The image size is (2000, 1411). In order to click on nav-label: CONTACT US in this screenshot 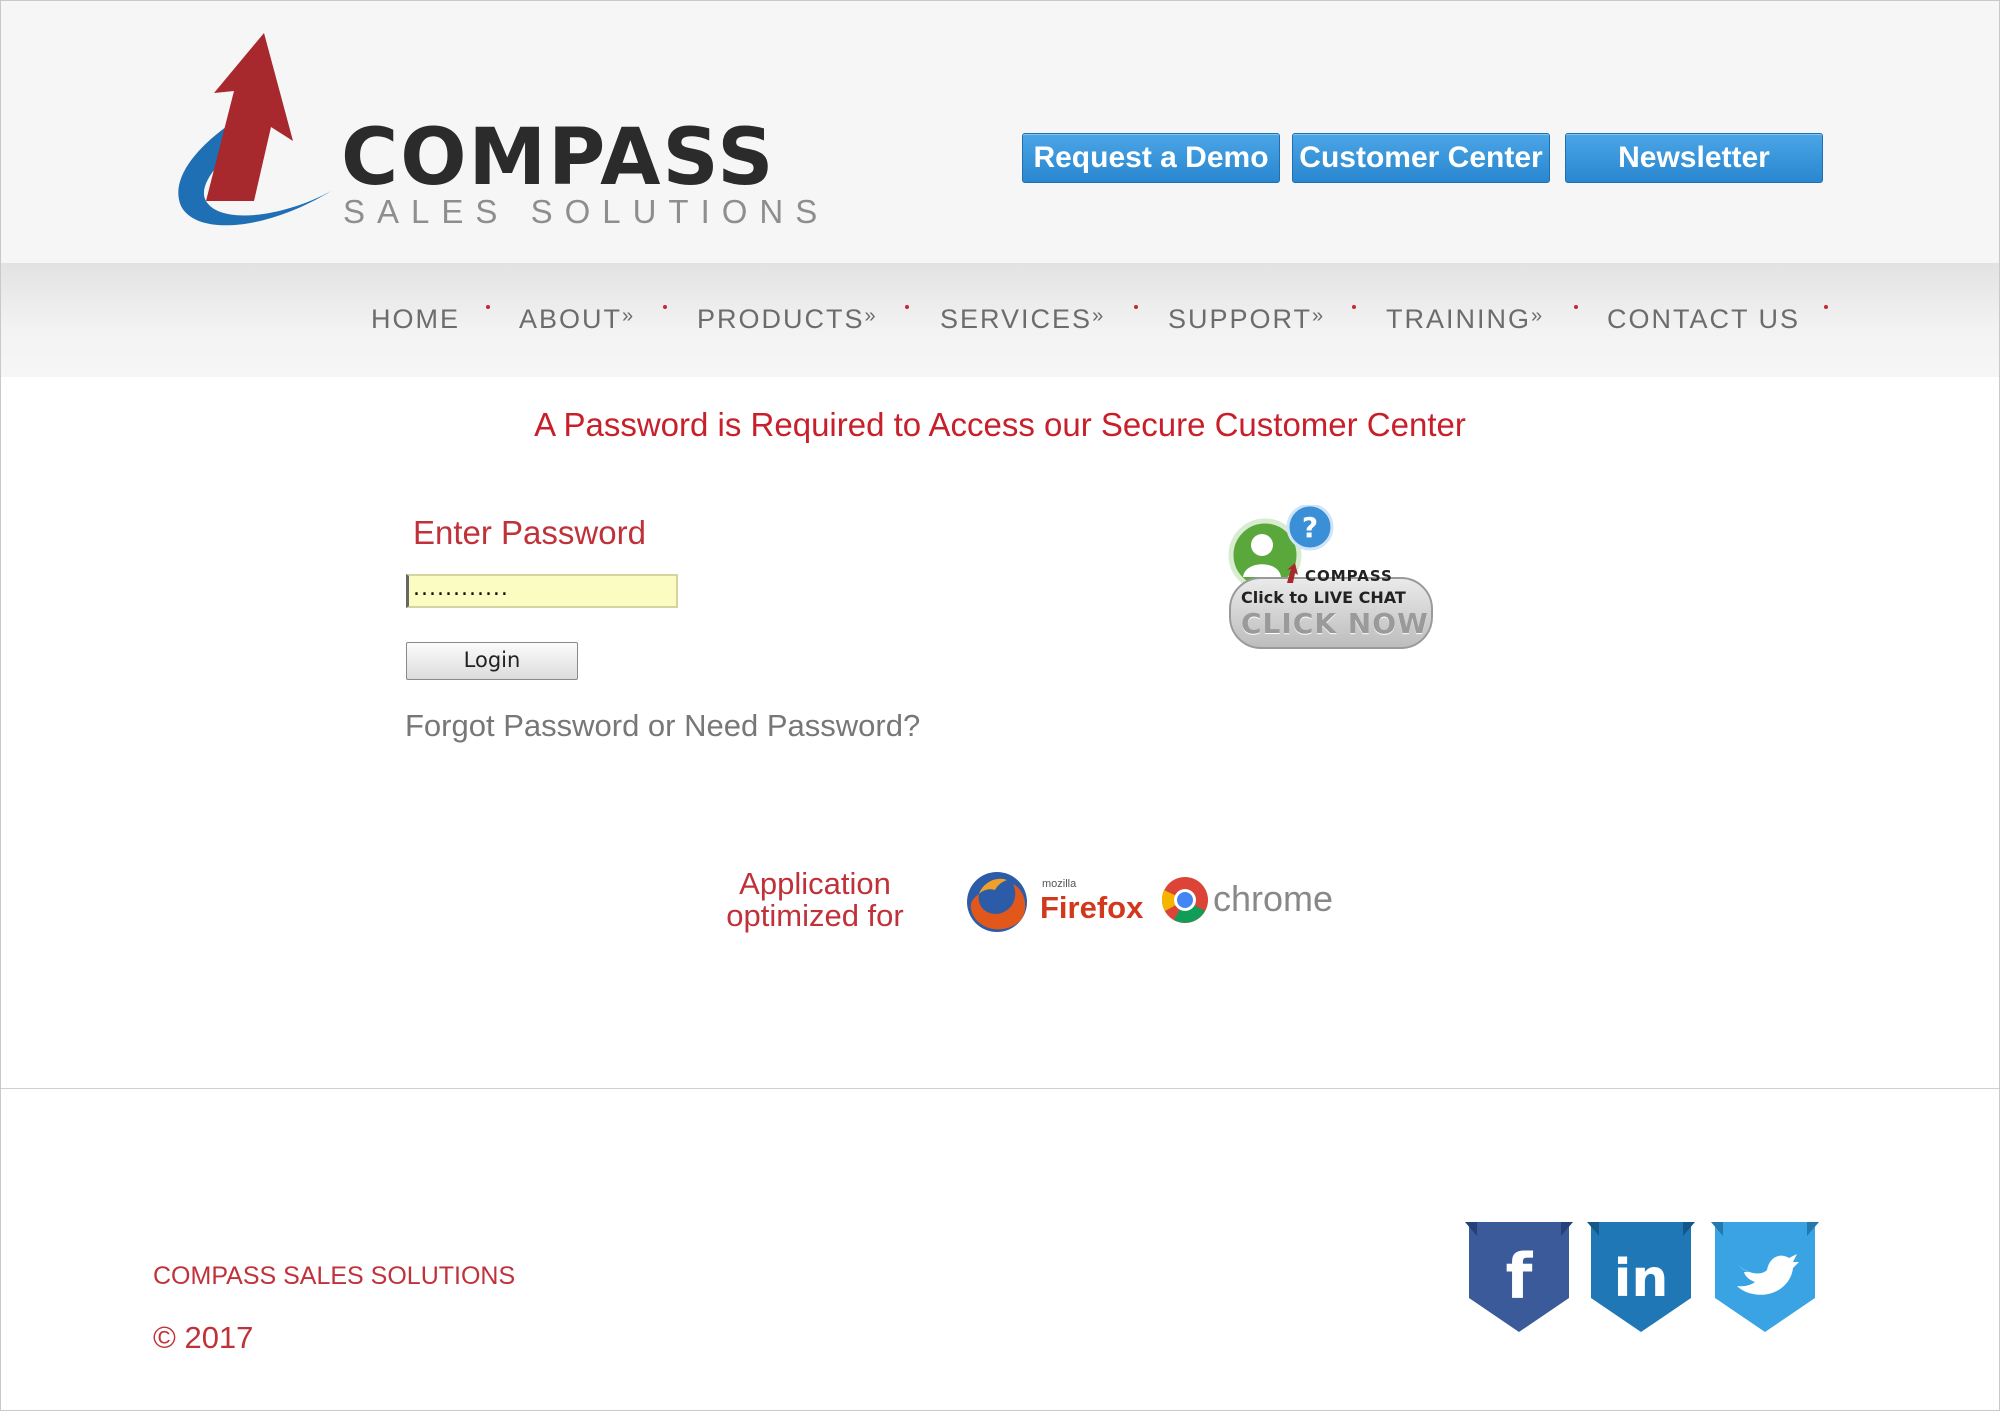, I will do `click(1704, 319)`.